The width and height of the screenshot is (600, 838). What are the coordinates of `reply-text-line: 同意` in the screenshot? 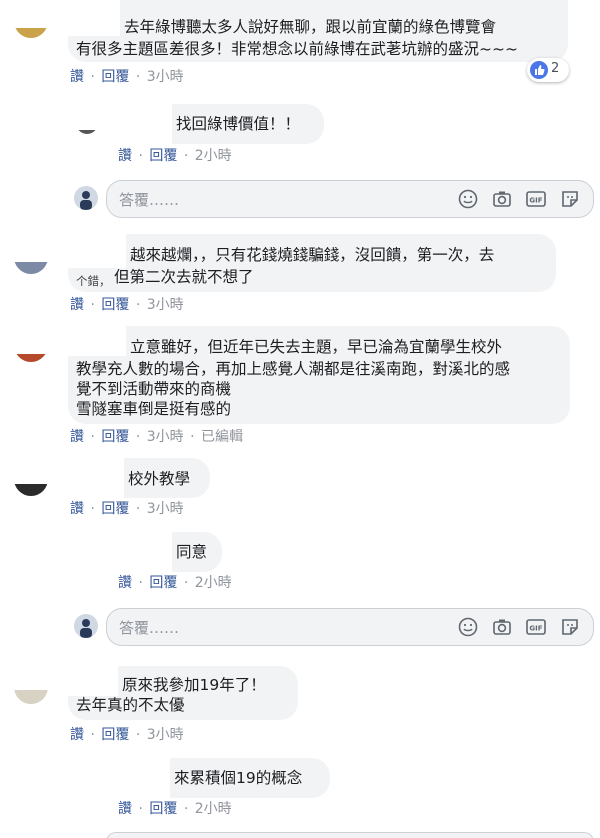 It's located at (192, 552).